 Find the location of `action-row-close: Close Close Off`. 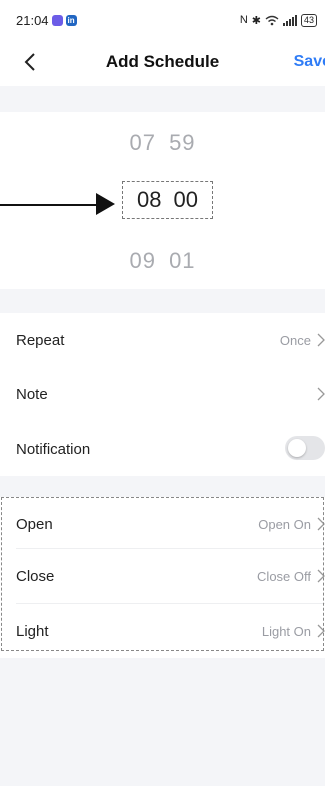

action-row-close: Close Close Off is located at coordinates (162, 576).